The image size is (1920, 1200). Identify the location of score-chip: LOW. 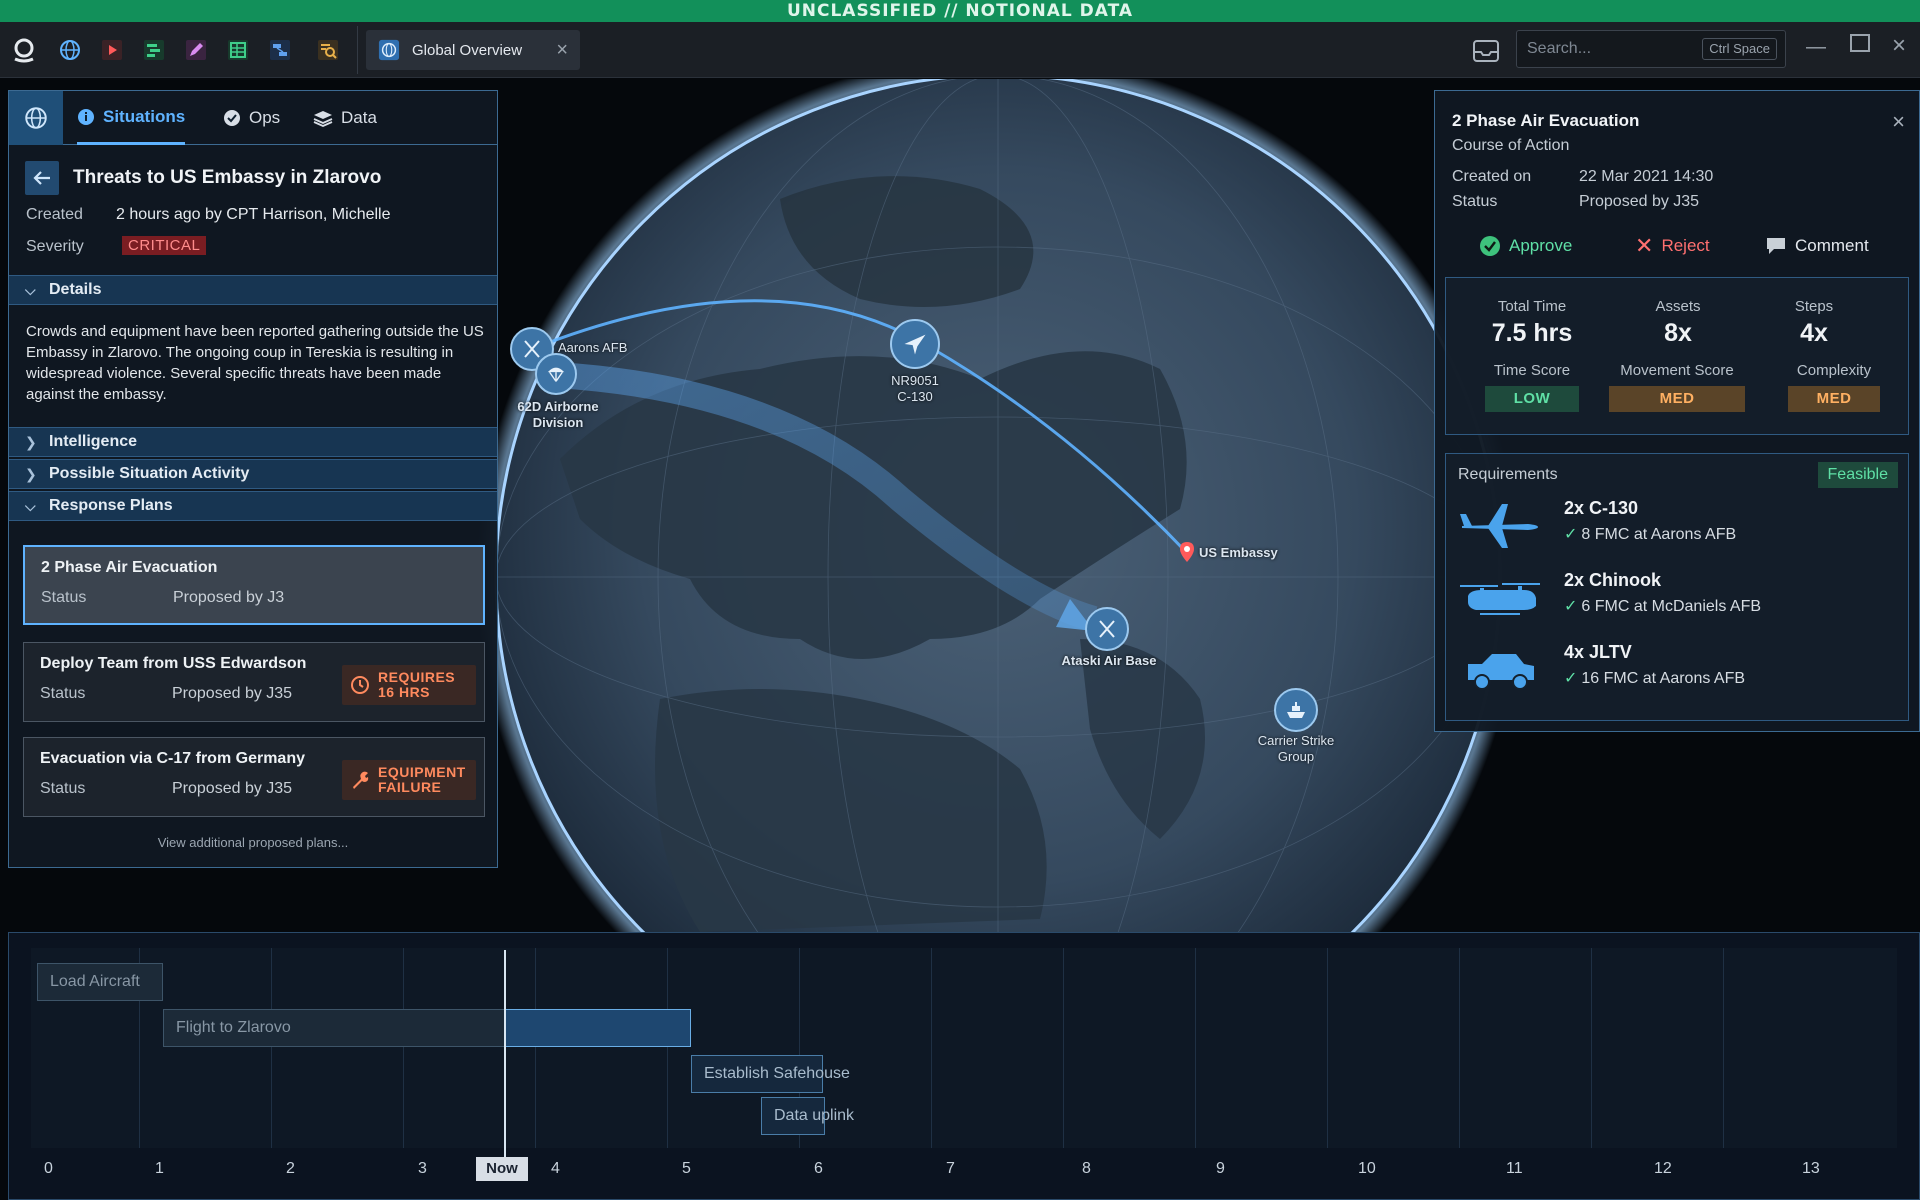
(1532, 399).